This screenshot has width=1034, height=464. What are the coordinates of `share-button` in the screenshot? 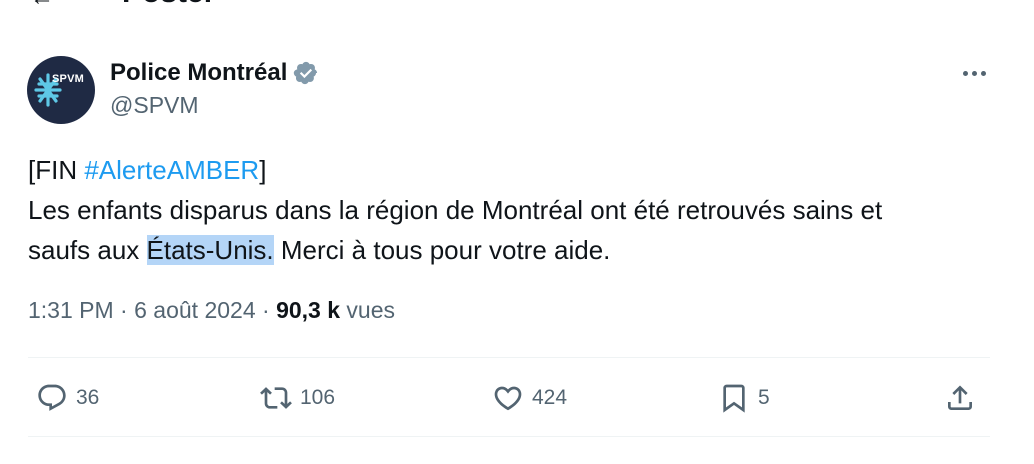 It's located at (960, 398).